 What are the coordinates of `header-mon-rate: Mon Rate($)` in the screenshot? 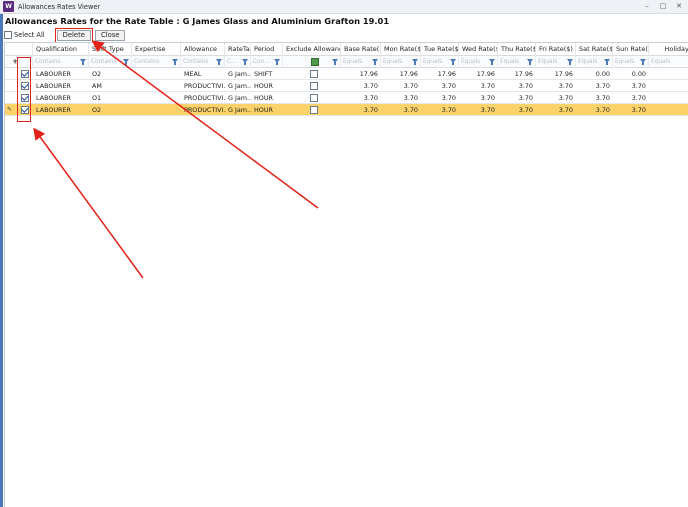 It's located at (401, 49).